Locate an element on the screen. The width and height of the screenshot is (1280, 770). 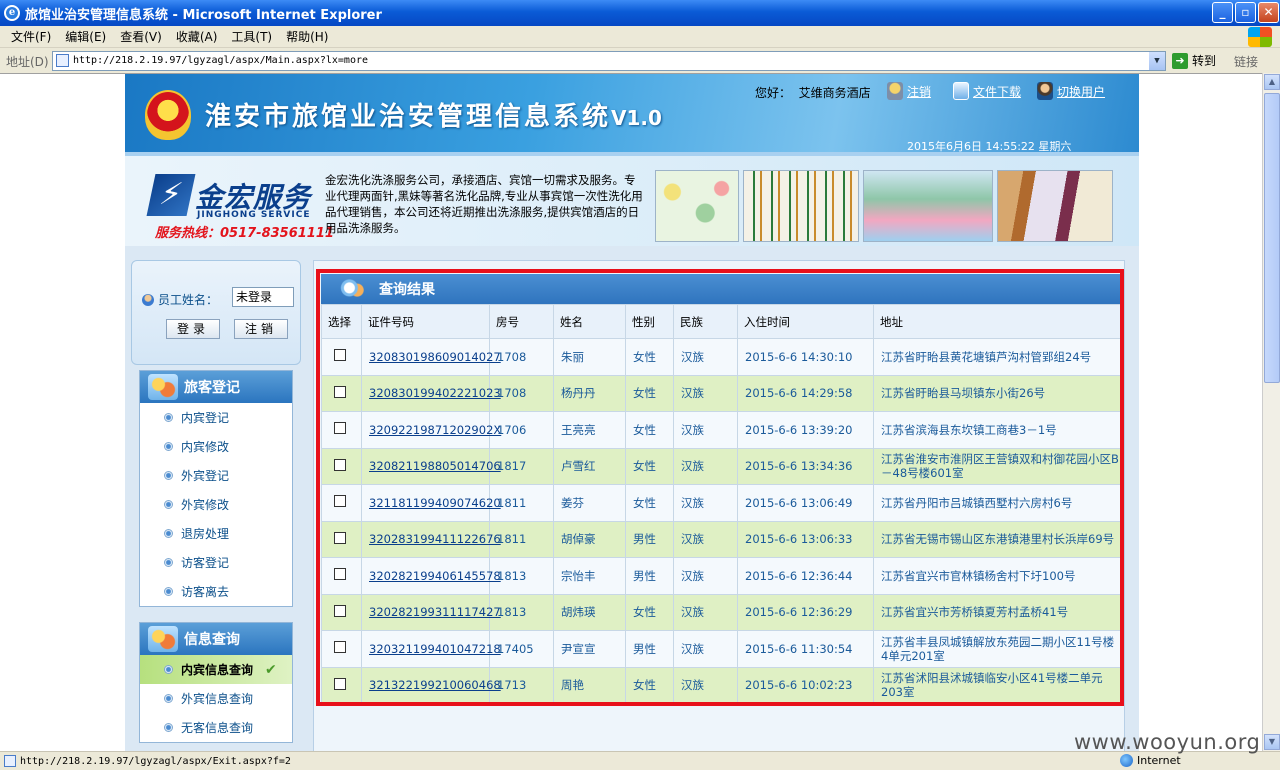
sidebar-item-visitor-register: 访客登记 is located at coordinates (216, 562).